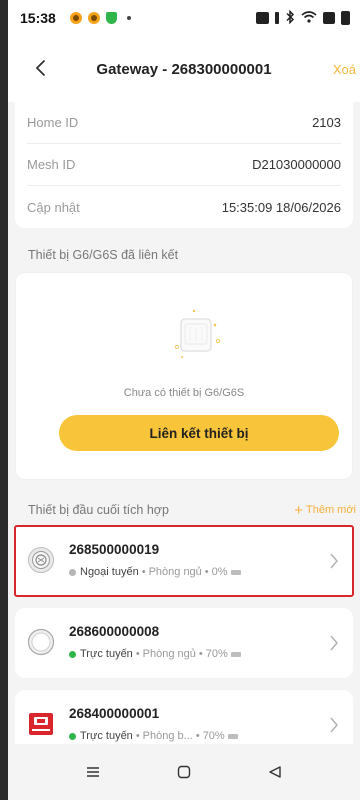  What do you see at coordinates (326, 122) in the screenshot?
I see `info-value: 2103` at bounding box center [326, 122].